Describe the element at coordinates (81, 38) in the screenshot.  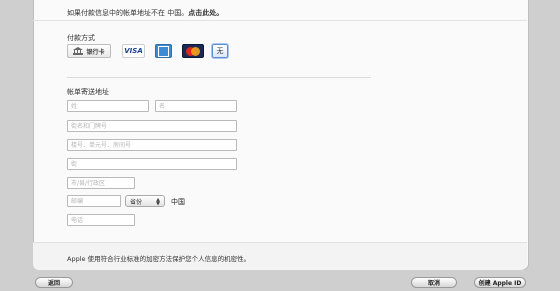
I see `payment-method-title: 付款方式` at that location.